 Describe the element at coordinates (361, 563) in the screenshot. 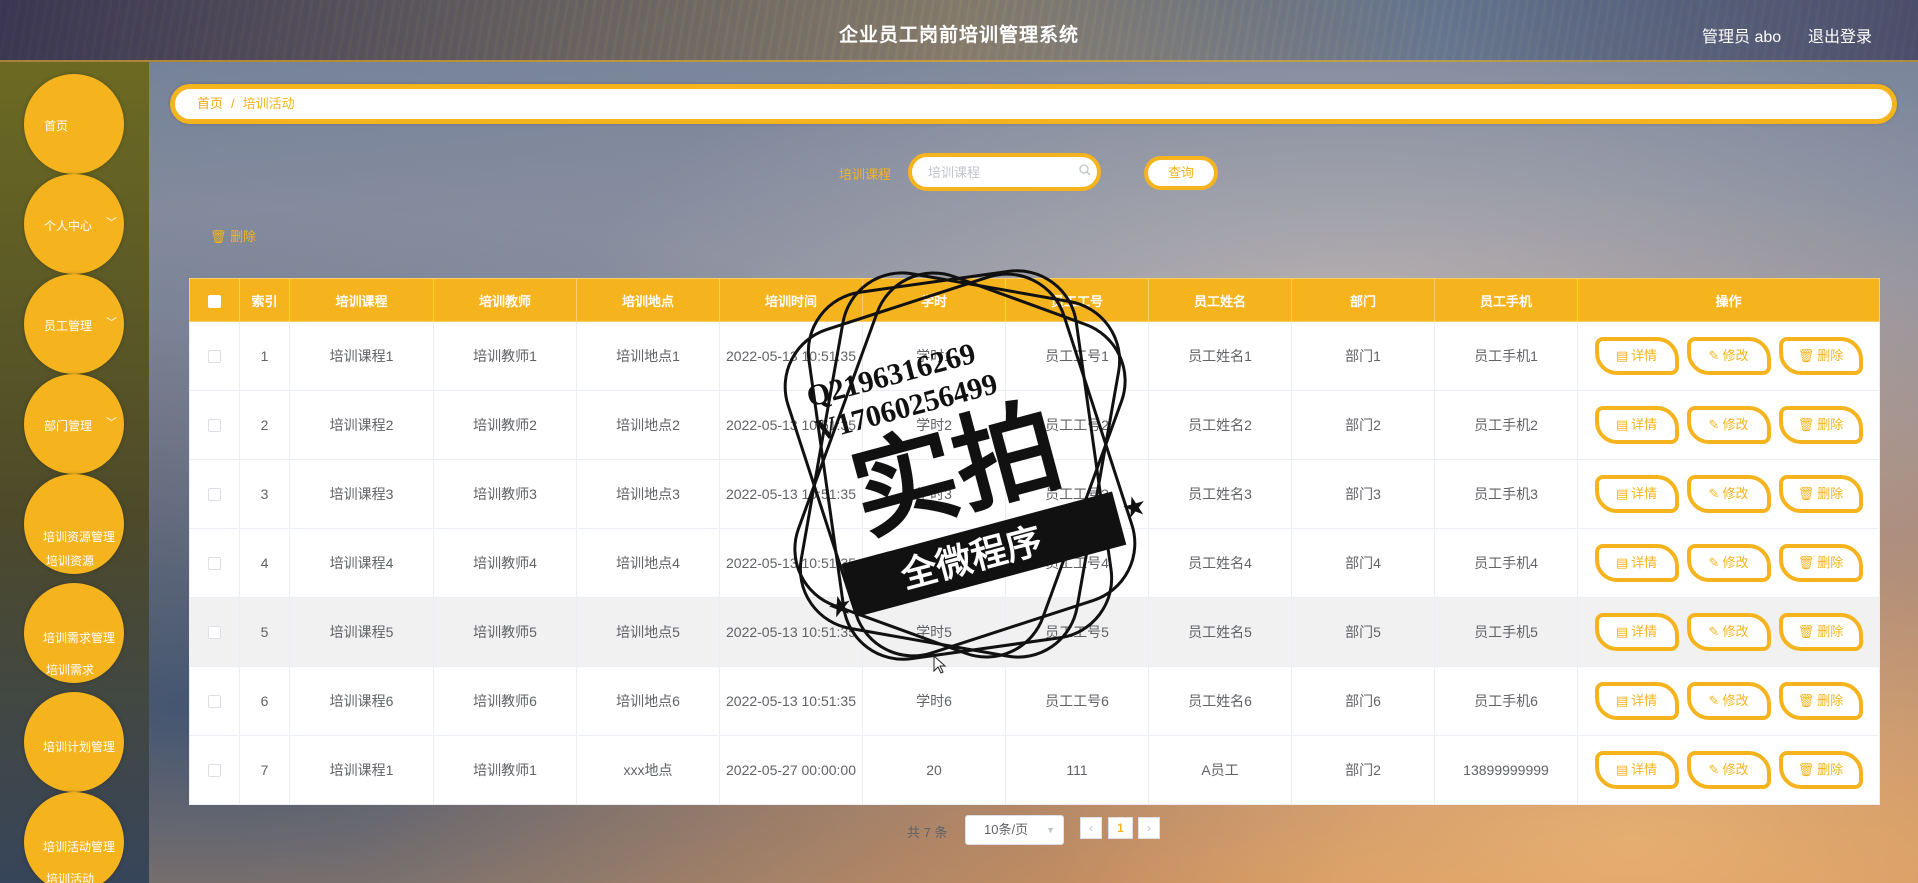

I see `cell-course: 培训课程4` at that location.